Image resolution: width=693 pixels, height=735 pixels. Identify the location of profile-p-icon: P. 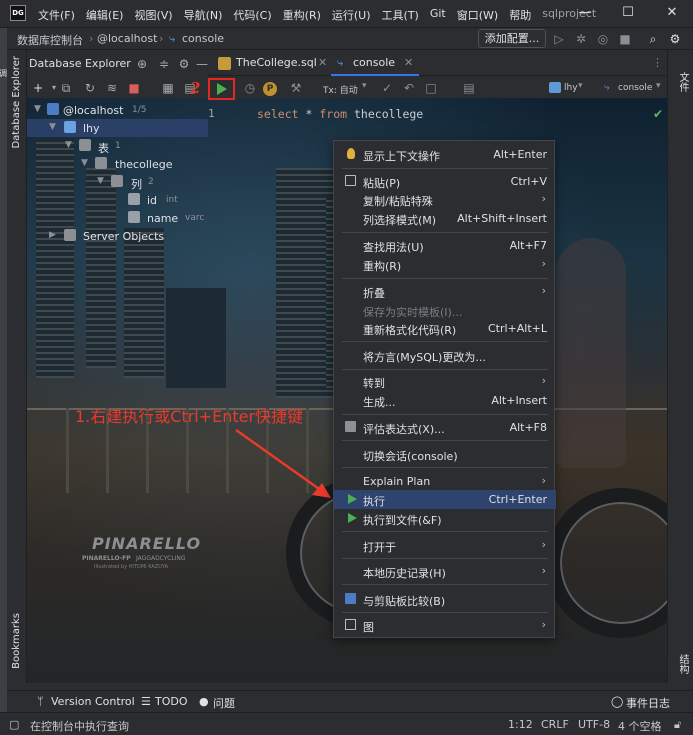
(270, 89).